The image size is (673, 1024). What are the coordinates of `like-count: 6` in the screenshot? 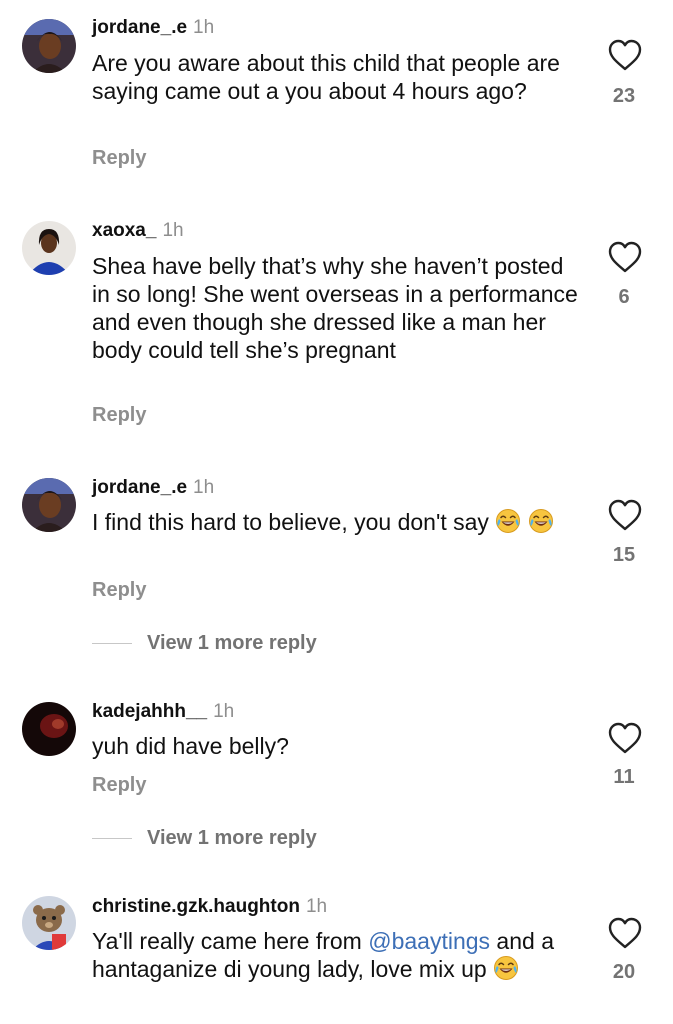 It's located at (624, 297).